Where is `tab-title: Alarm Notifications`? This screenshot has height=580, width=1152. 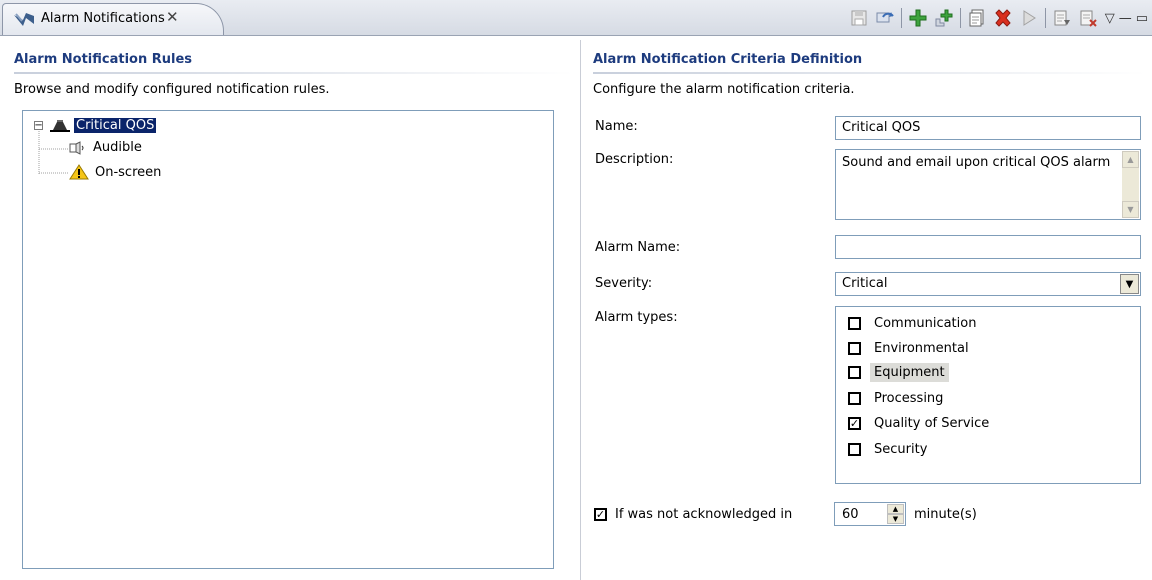 tab-title: Alarm Notifications is located at coordinates (103, 18).